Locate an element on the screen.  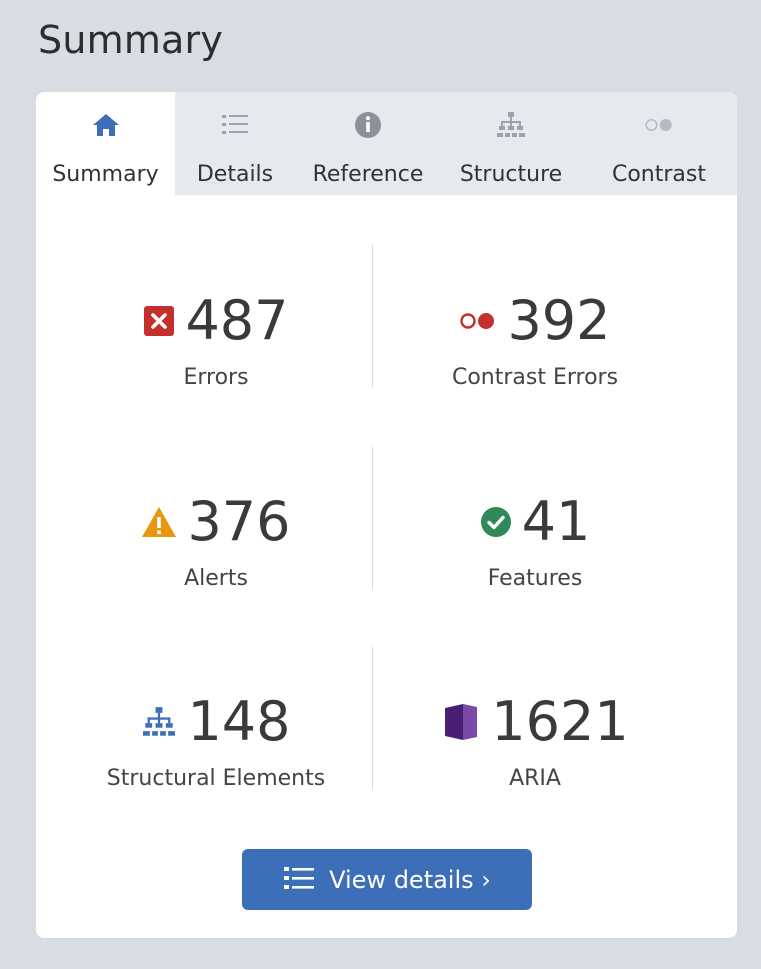
structure-icon is located at coordinates (159, 722).